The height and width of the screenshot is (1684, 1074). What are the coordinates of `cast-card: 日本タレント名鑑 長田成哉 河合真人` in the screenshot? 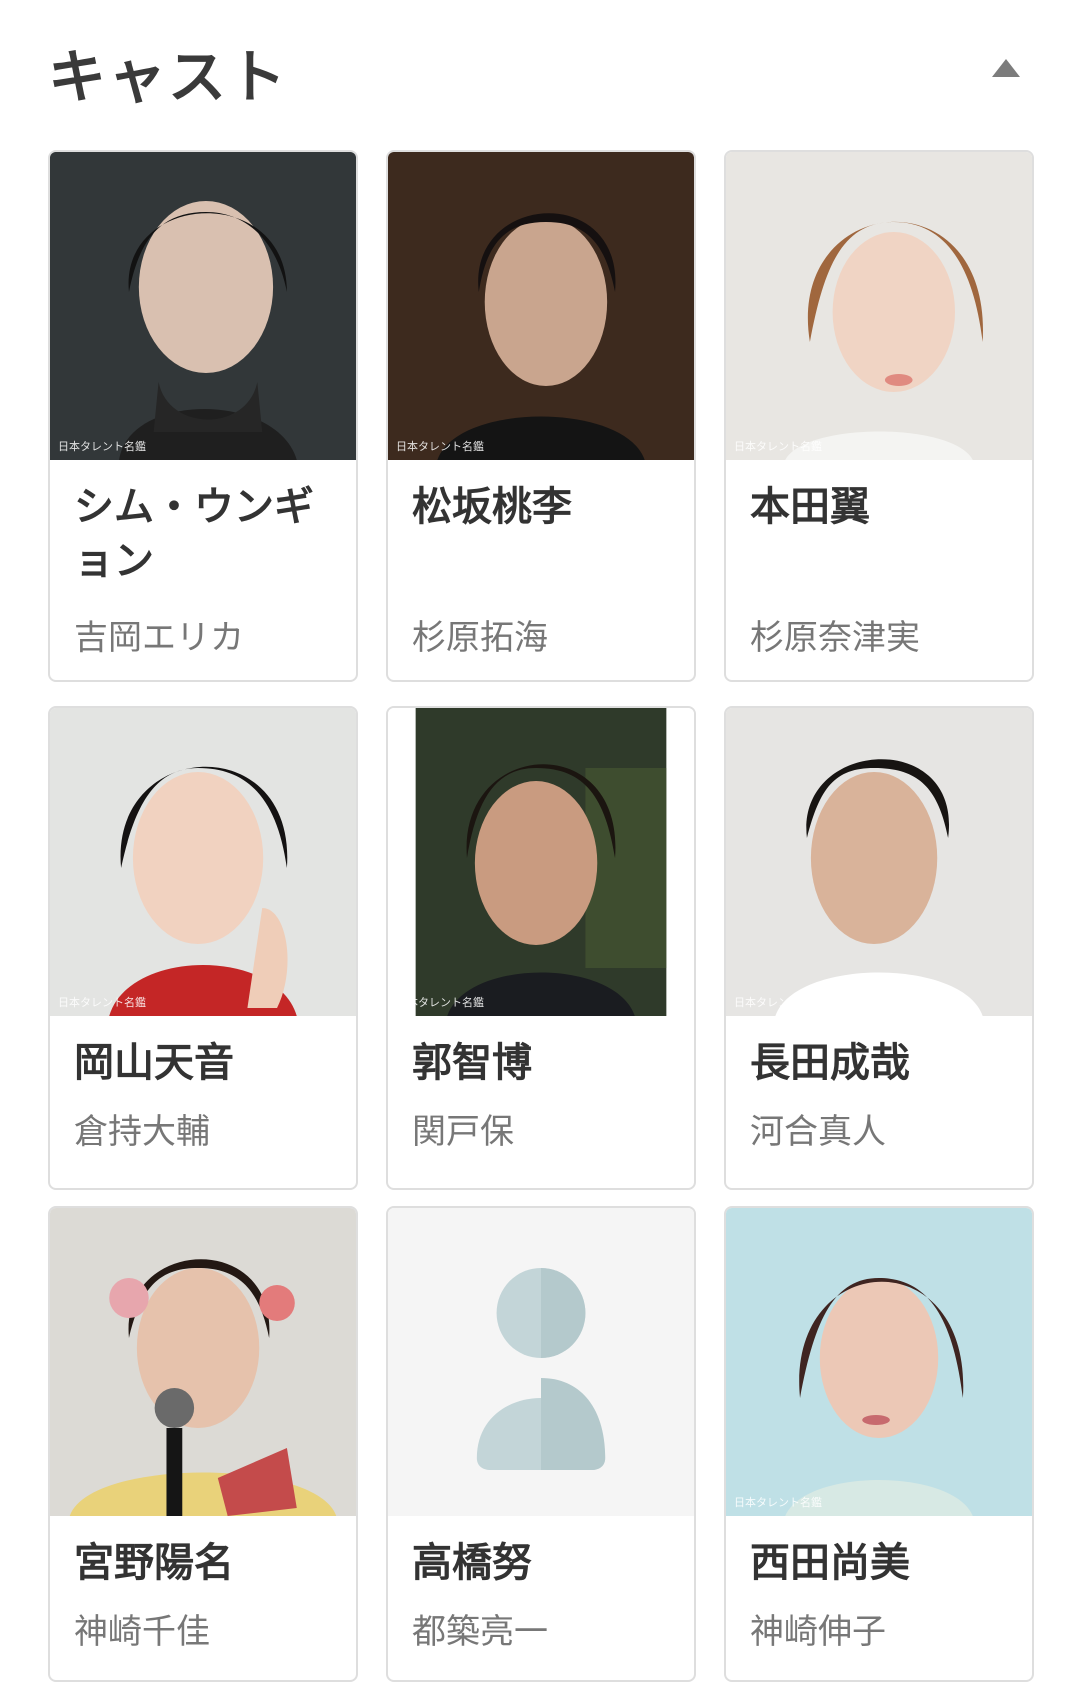 It's located at (879, 948).